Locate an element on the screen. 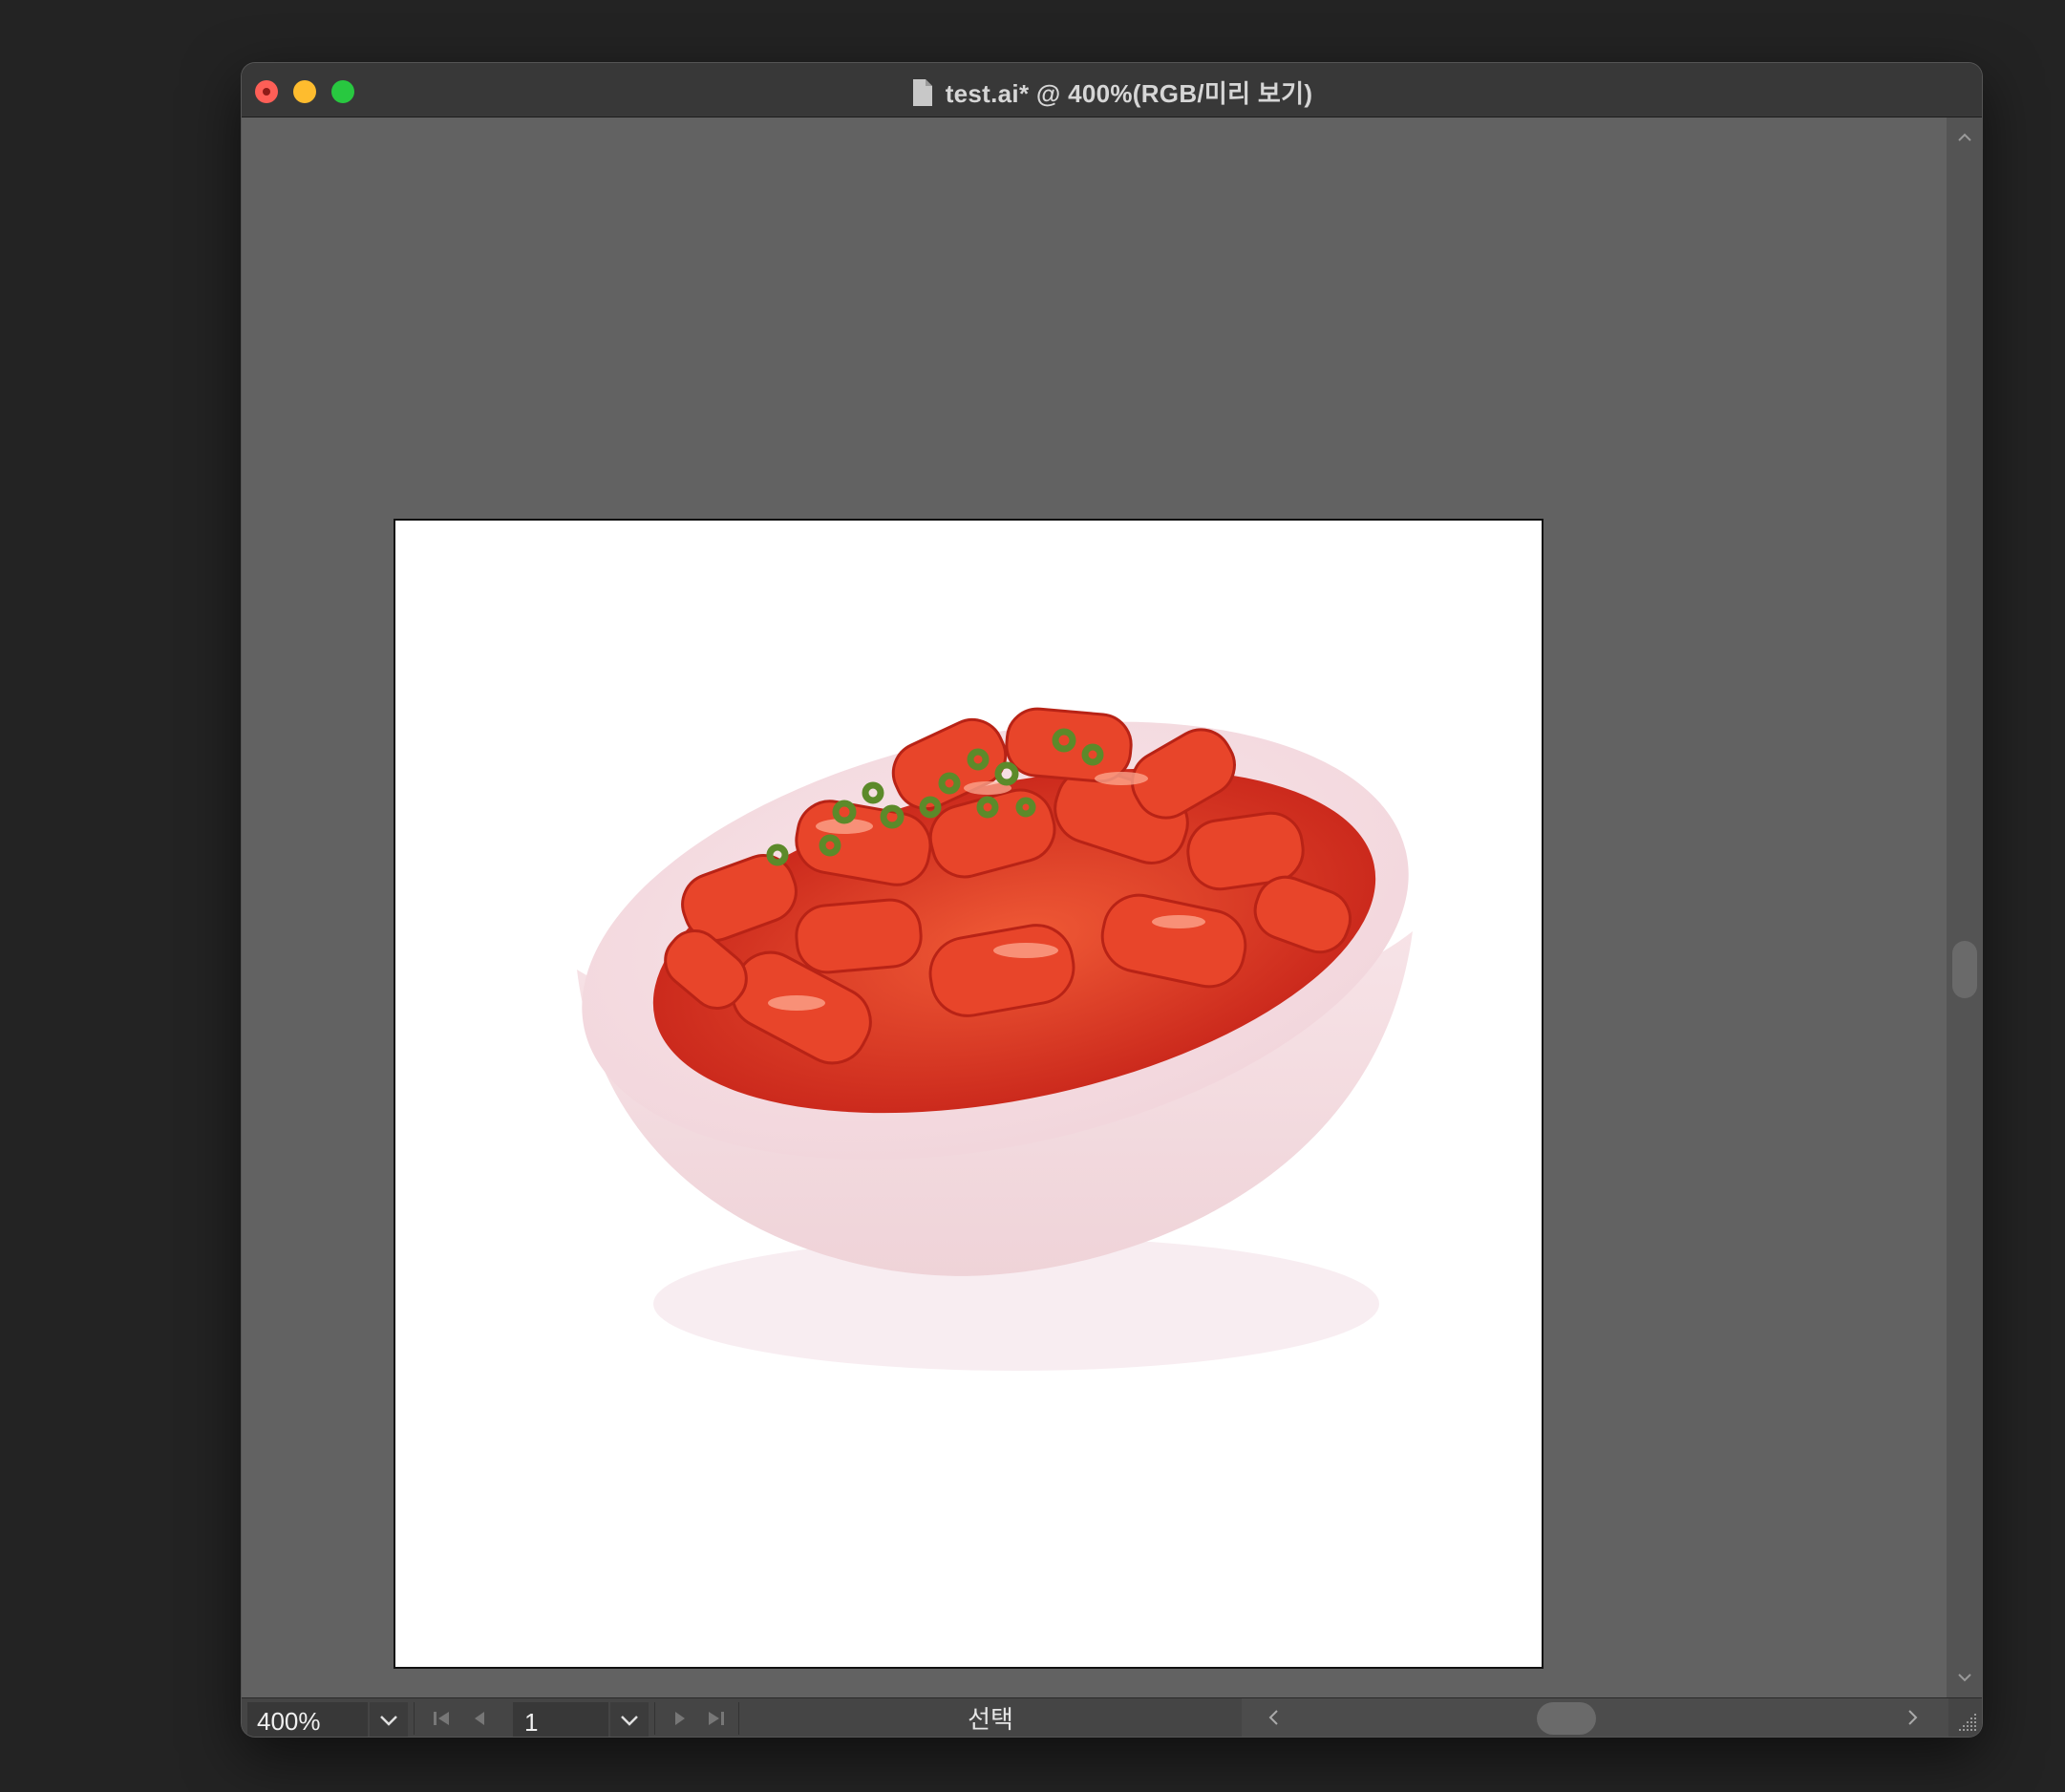 The height and width of the screenshot is (1792, 2065). horizontal-scrollbar is located at coordinates (1595, 1717).